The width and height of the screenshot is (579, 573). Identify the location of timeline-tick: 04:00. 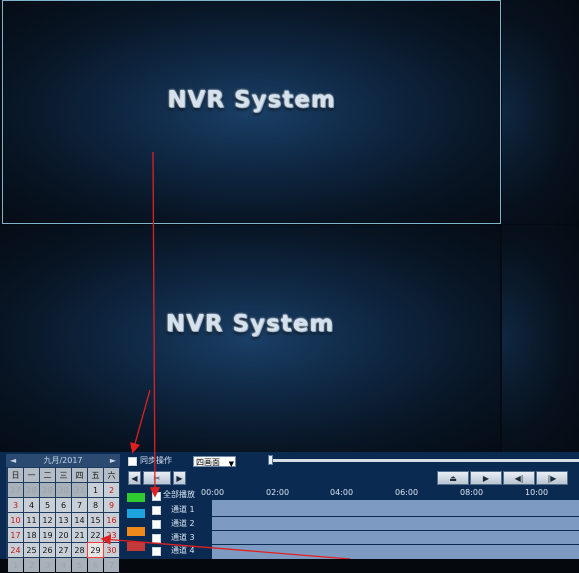
(342, 492).